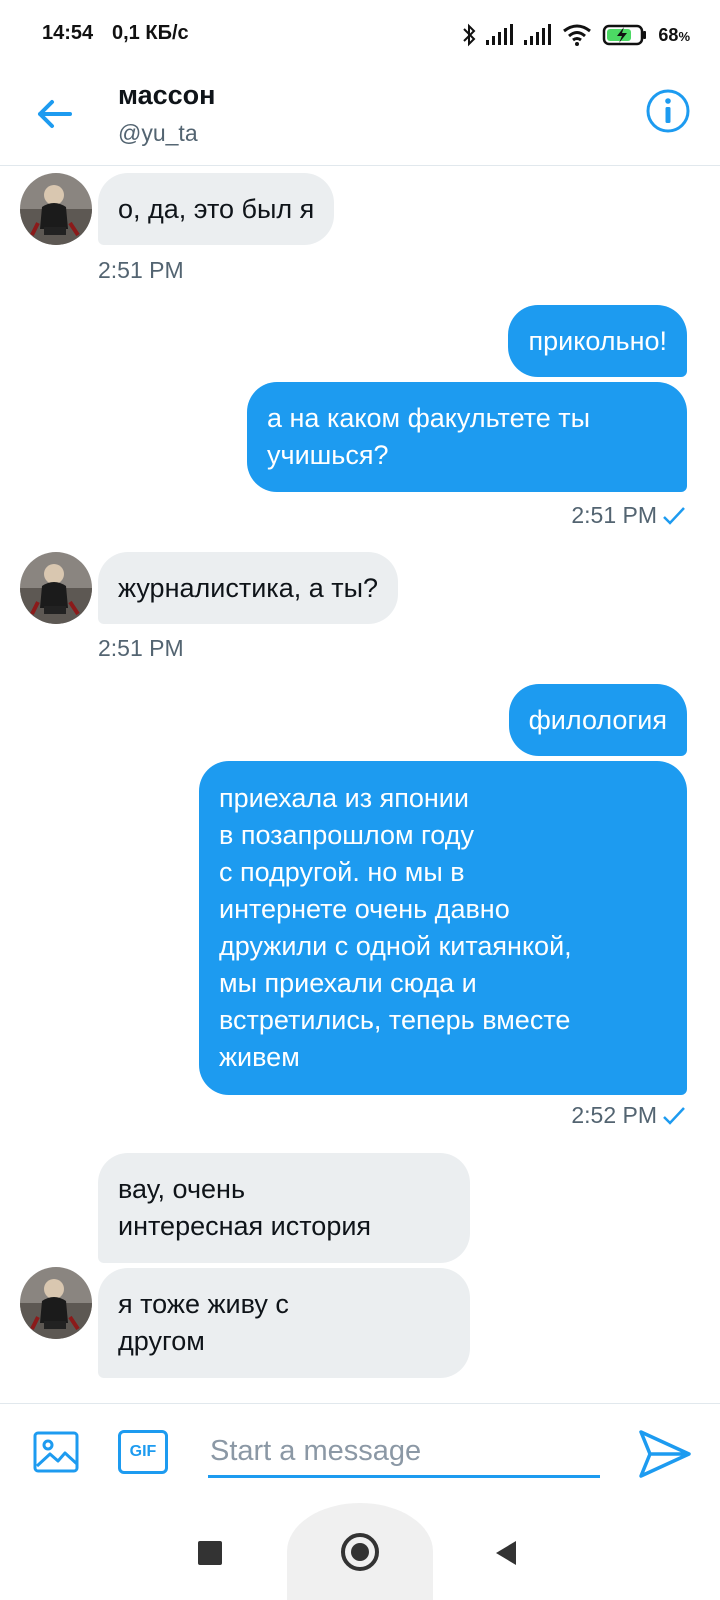  I want to click on system-back-button, so click(506, 1553).